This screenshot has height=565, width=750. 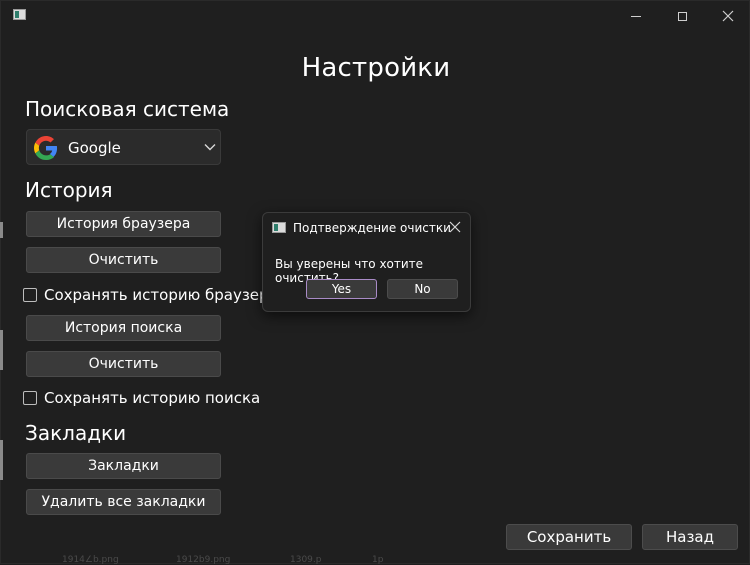 What do you see at coordinates (123, 364) in the screenshot?
I see `clear-search-history-button: Очистить` at bounding box center [123, 364].